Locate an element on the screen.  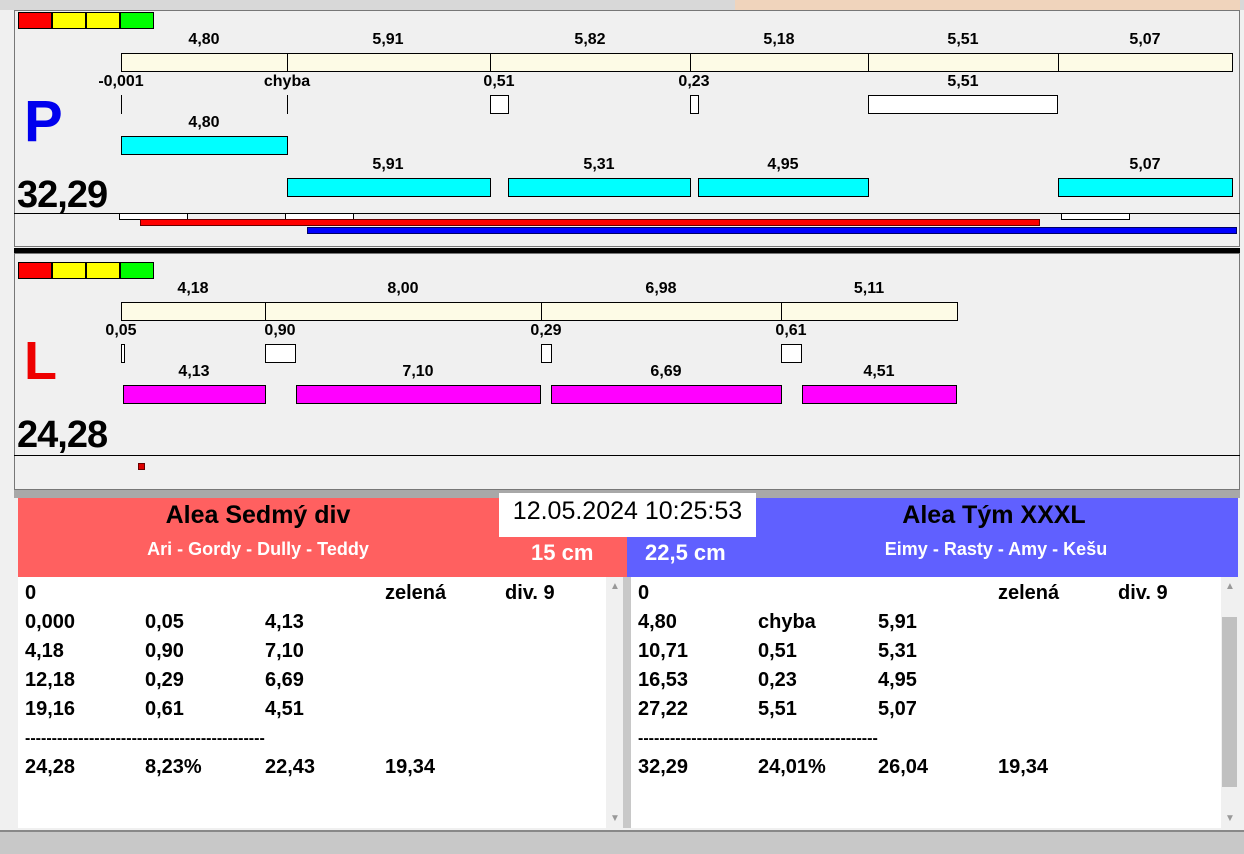
p-side-letter: P is located at coordinates (43, 121).